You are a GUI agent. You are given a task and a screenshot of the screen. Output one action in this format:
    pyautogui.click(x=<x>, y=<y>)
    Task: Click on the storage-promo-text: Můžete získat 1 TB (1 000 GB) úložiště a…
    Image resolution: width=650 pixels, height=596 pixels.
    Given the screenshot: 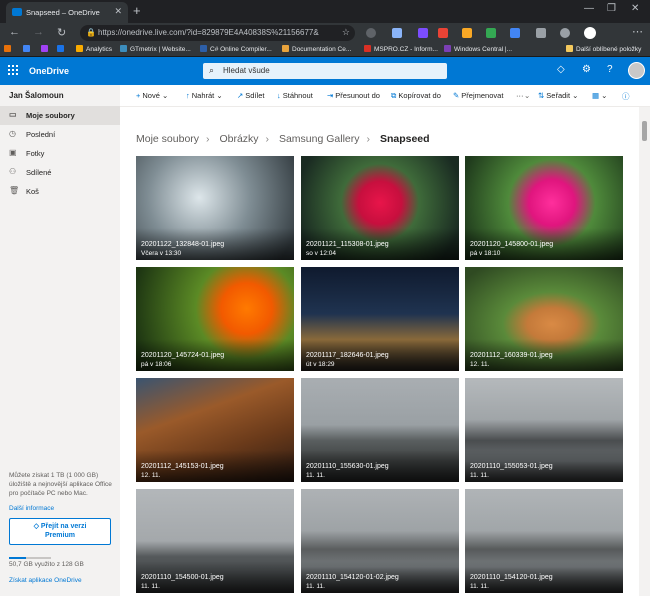 What is the action you would take?
    pyautogui.click(x=60, y=484)
    